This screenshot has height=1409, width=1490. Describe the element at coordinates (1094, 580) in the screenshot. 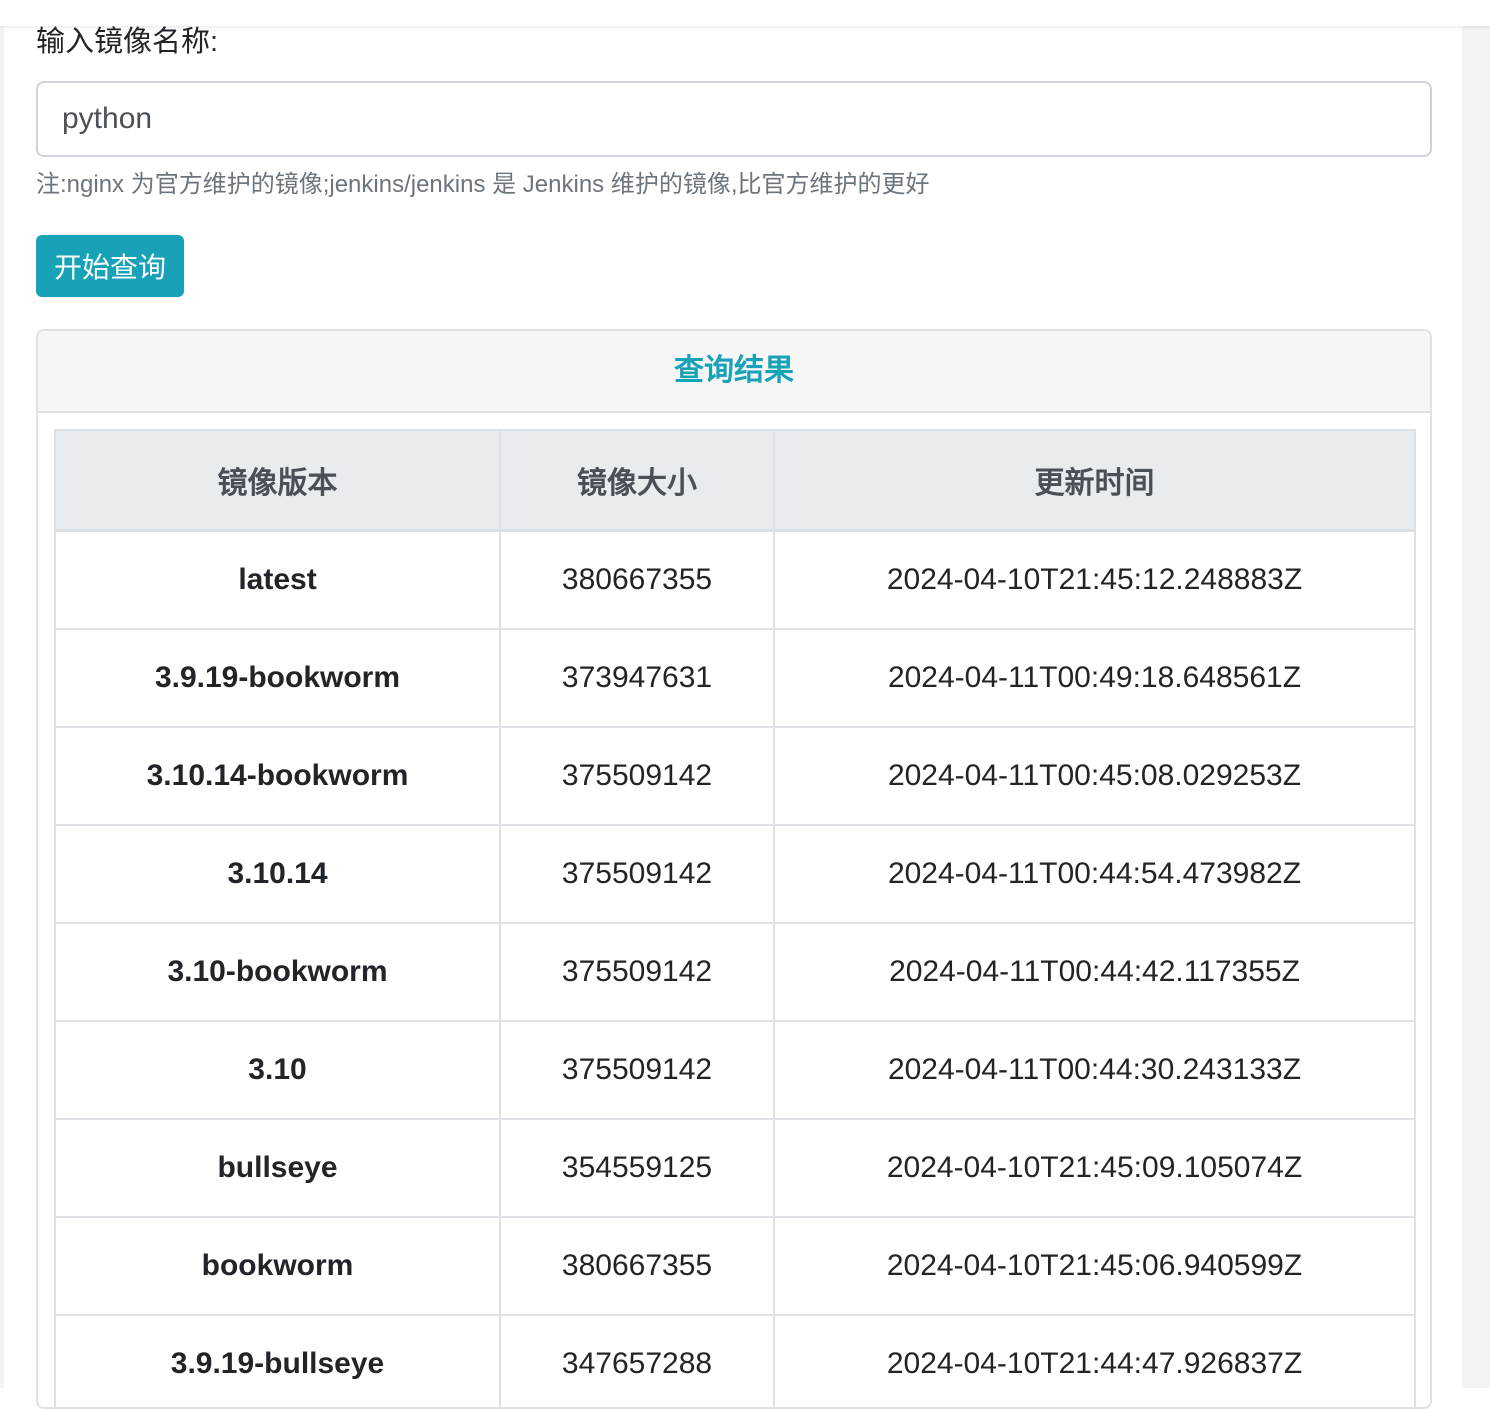

I see `updated-time-cell: 2024-04-10T21:45:12.248883Z` at that location.